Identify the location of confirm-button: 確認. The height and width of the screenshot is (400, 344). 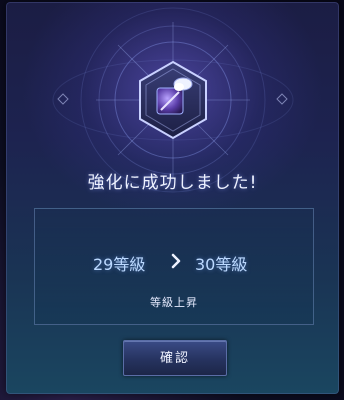
(175, 358).